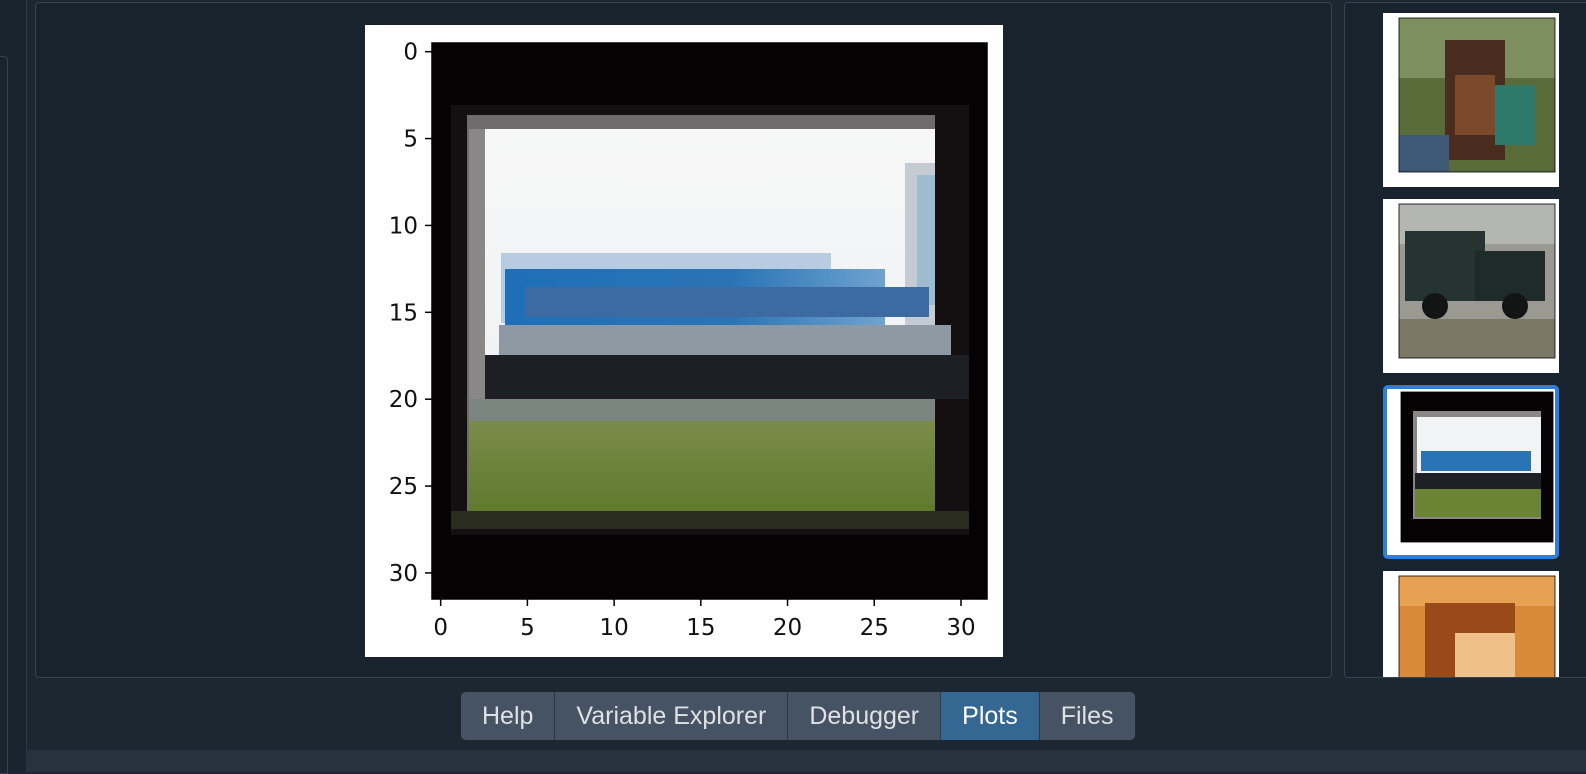  I want to click on x-tick-label: 20, so click(787, 628).